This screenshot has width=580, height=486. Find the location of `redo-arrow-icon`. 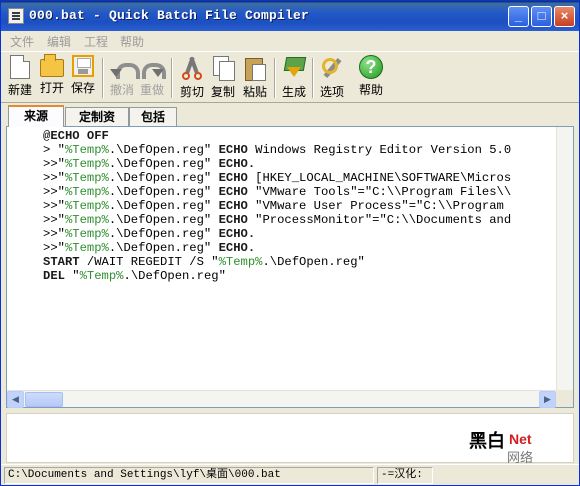

redo-arrow-icon is located at coordinates (153, 69).